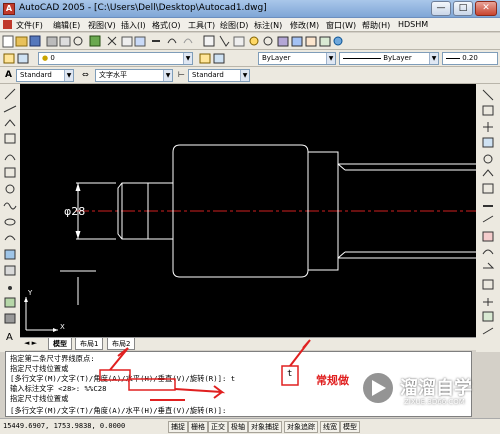  What do you see at coordinates (488, 212) in the screenshot?
I see `modify-toolbar-icons` at bounding box center [488, 212].